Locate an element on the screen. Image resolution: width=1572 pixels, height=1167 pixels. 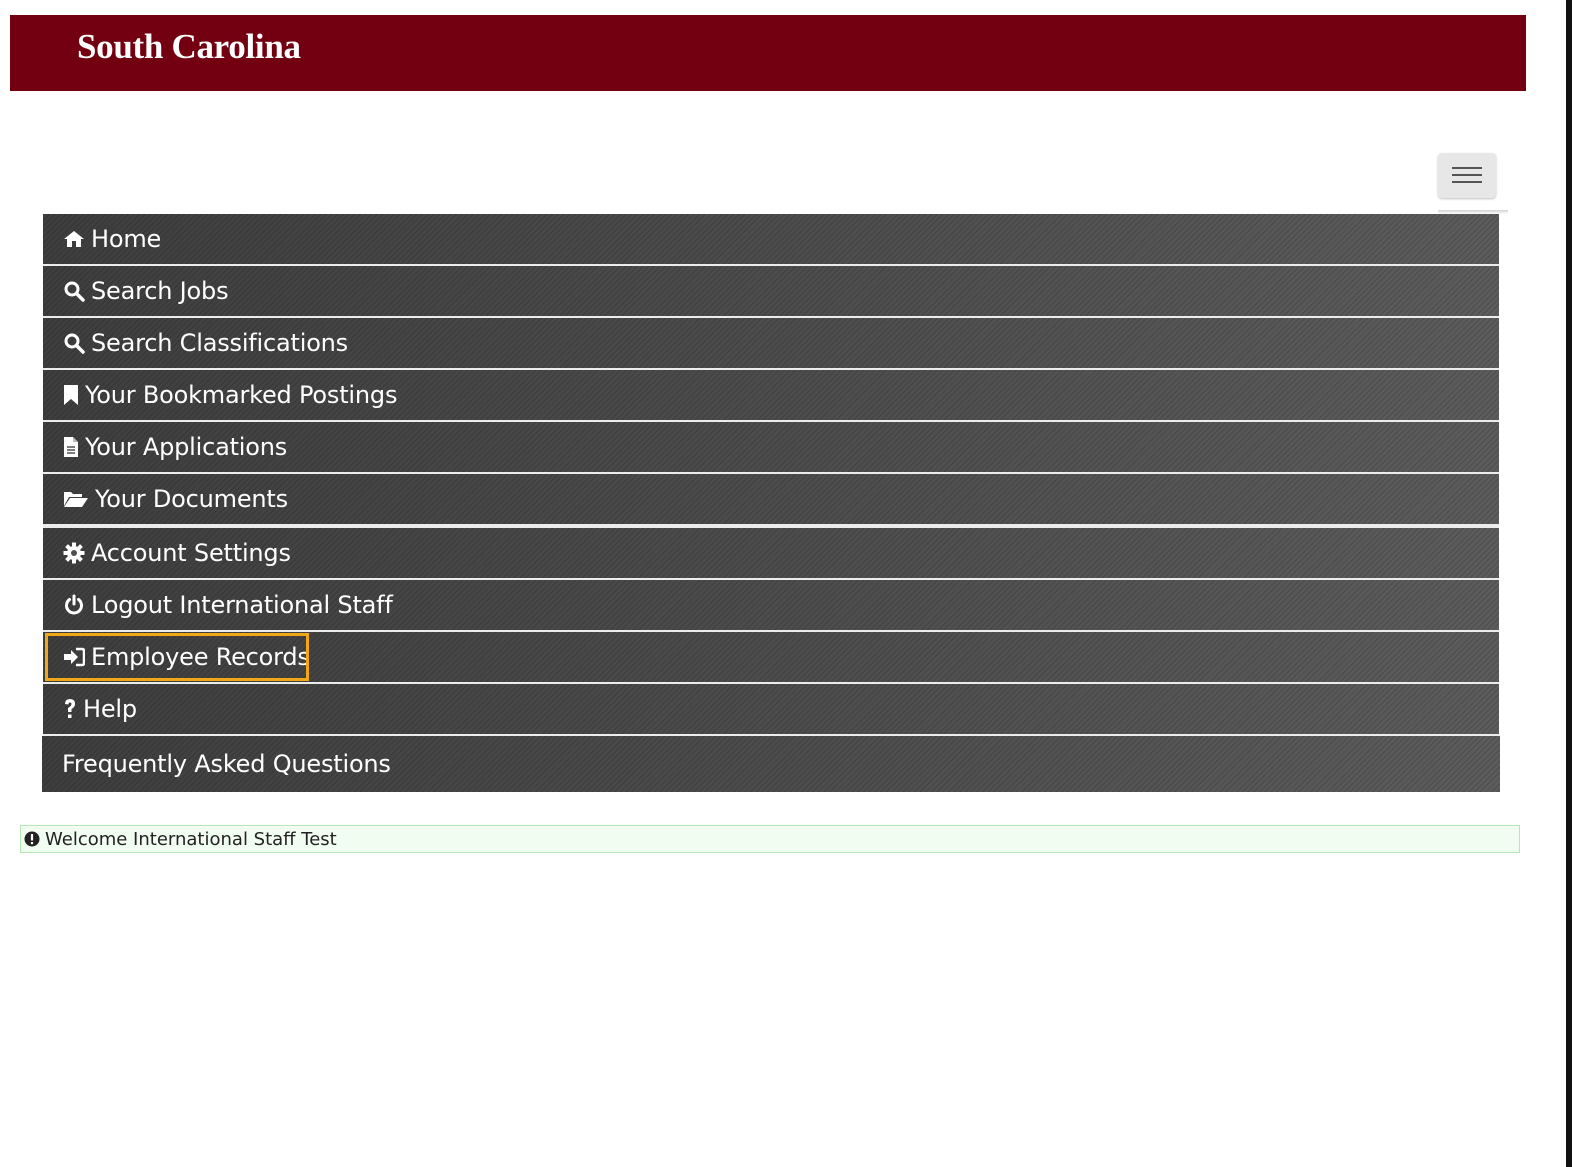
welcome-text: Welcome International Staff Test is located at coordinates (191, 839).